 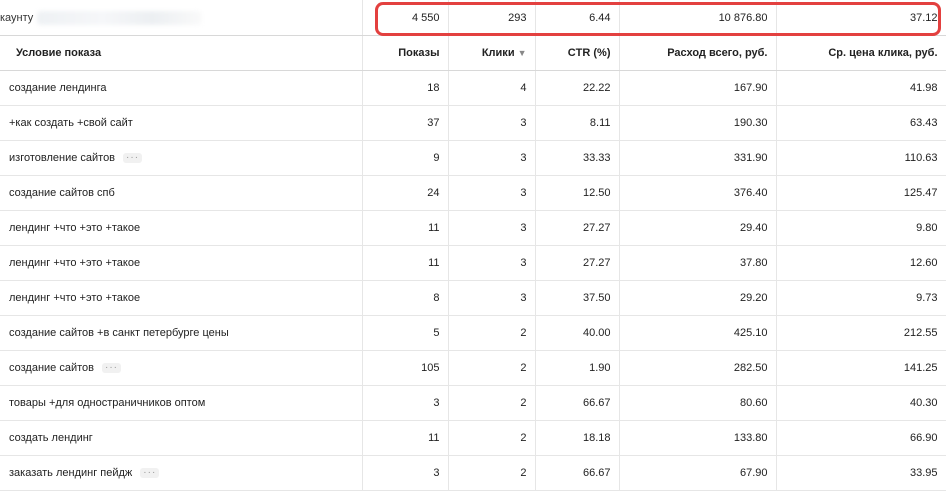 I want to click on cost-cell: 29.20, so click(x=698, y=298).